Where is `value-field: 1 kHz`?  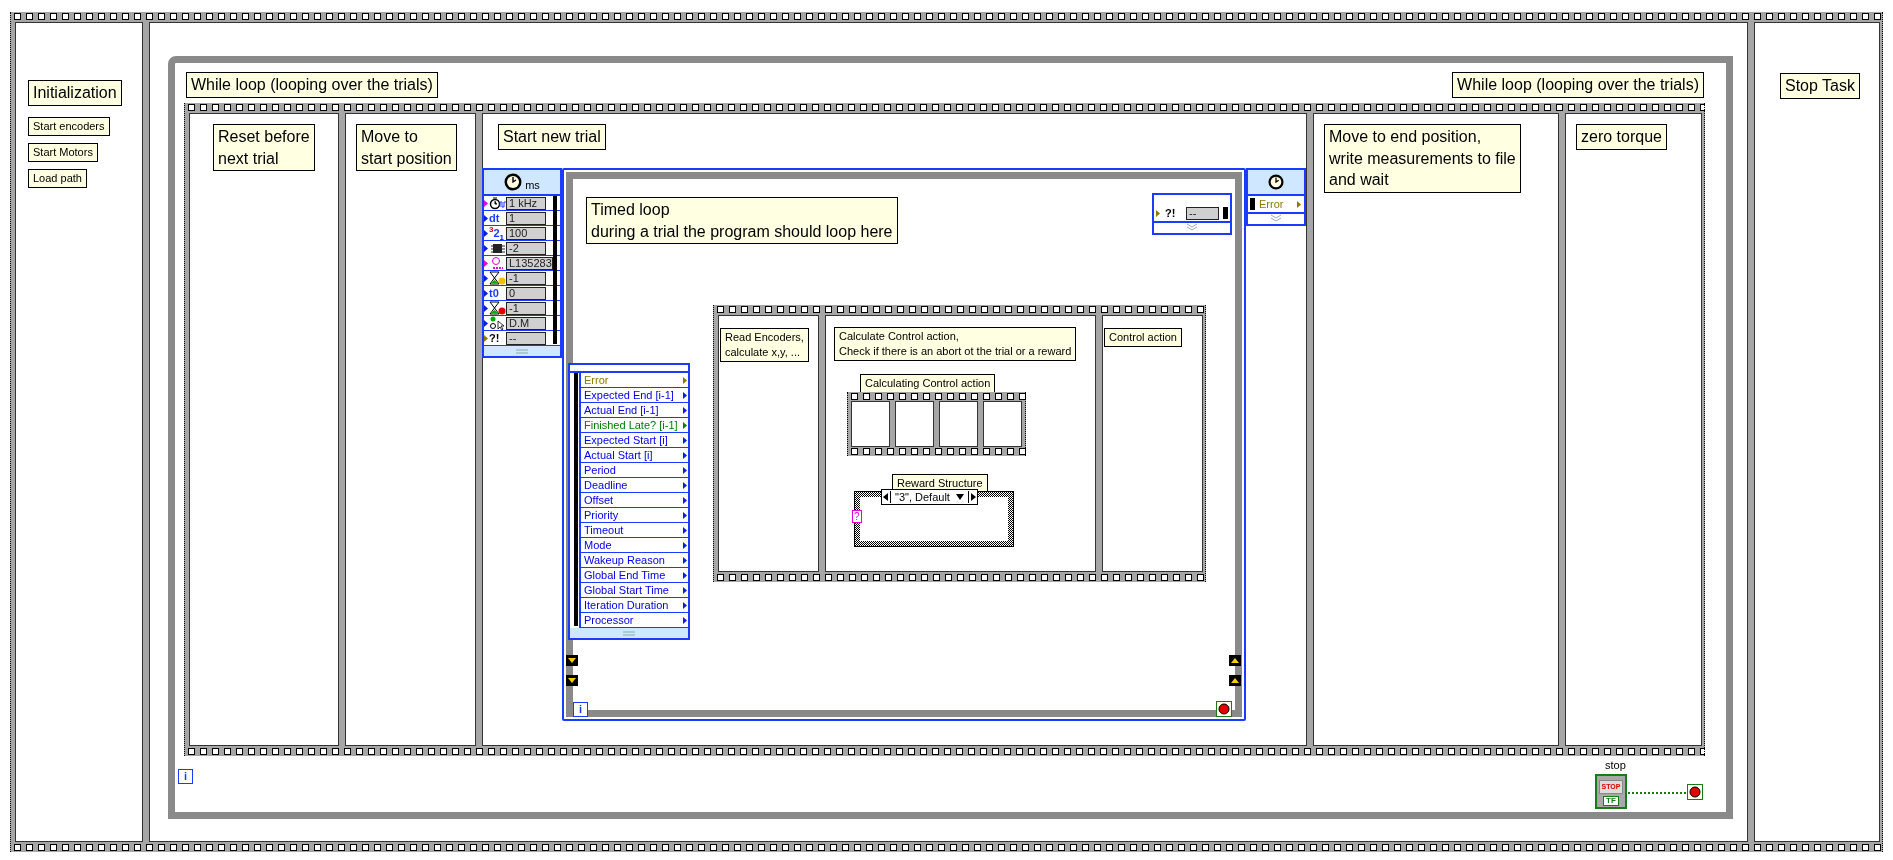 value-field: 1 kHz is located at coordinates (526, 203).